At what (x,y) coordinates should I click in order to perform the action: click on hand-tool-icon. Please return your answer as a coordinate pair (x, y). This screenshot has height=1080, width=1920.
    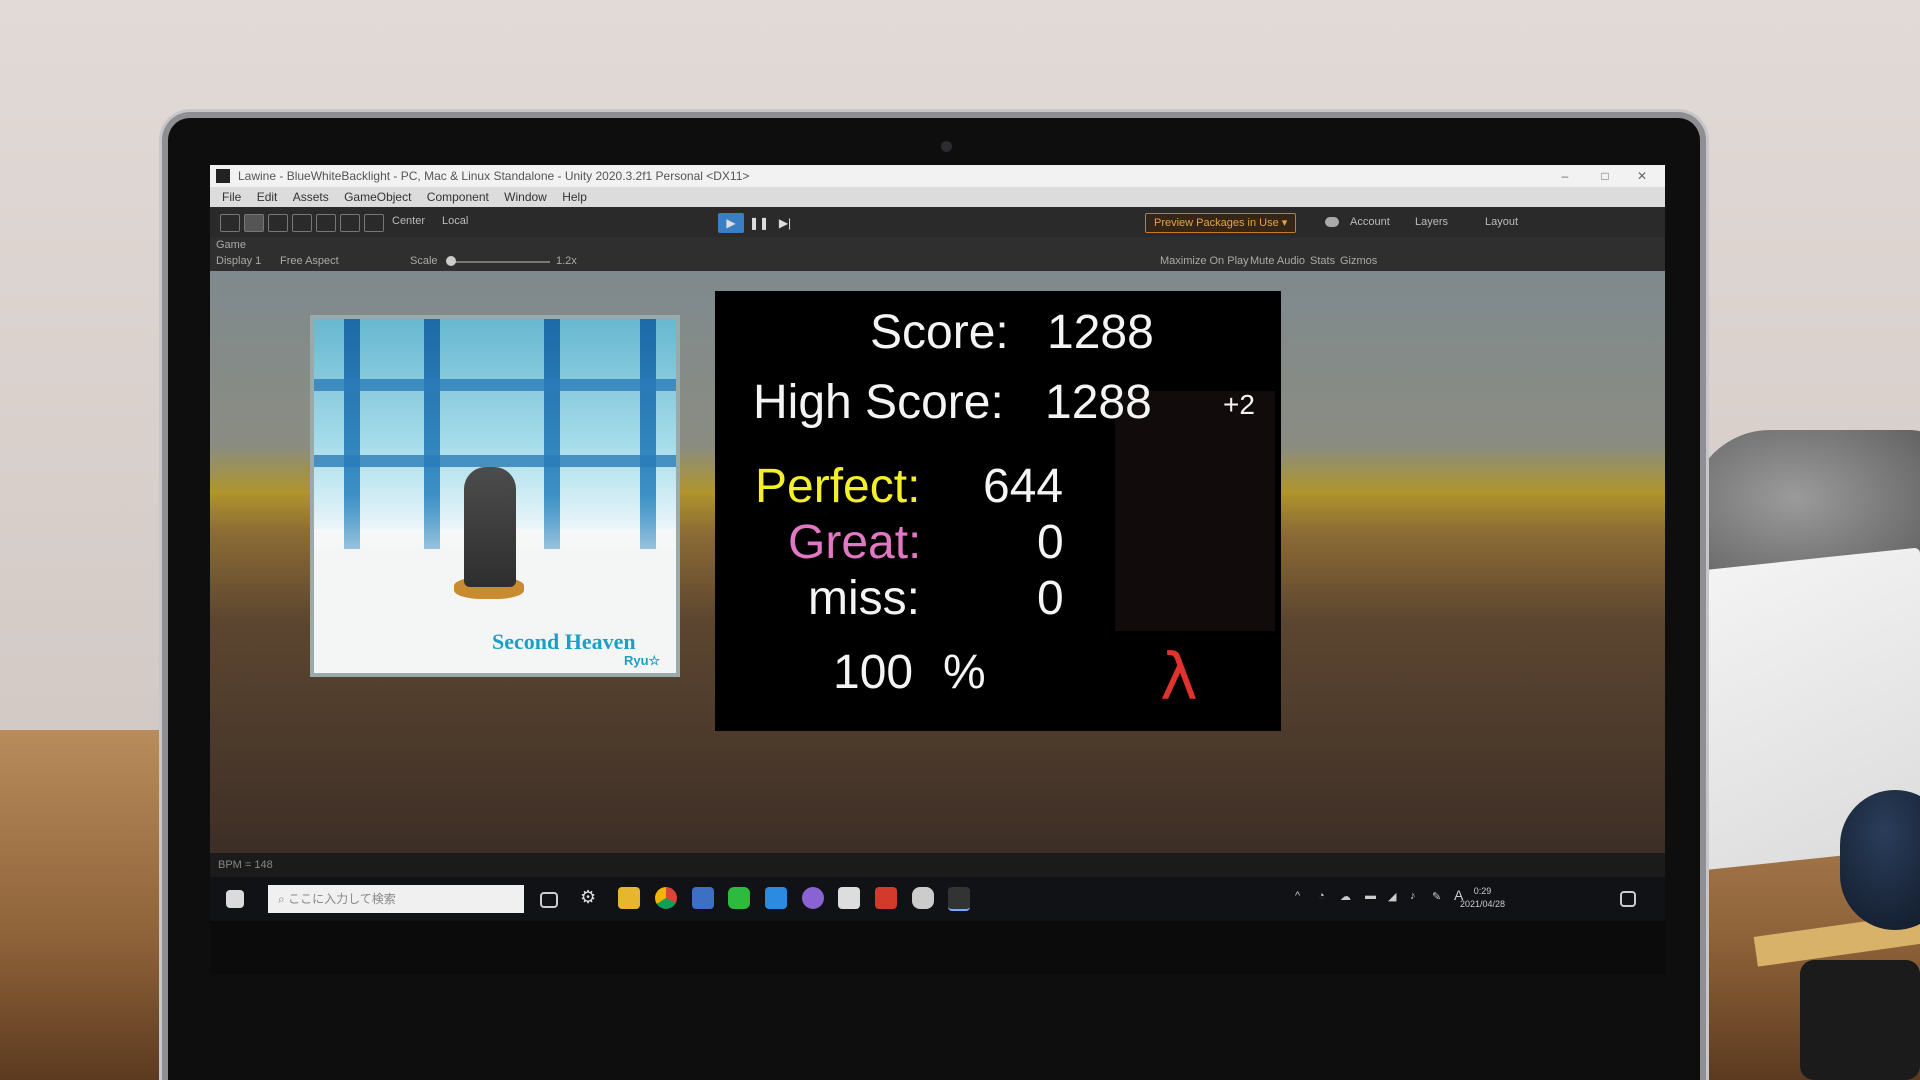
    Looking at the image, I should click on (230, 223).